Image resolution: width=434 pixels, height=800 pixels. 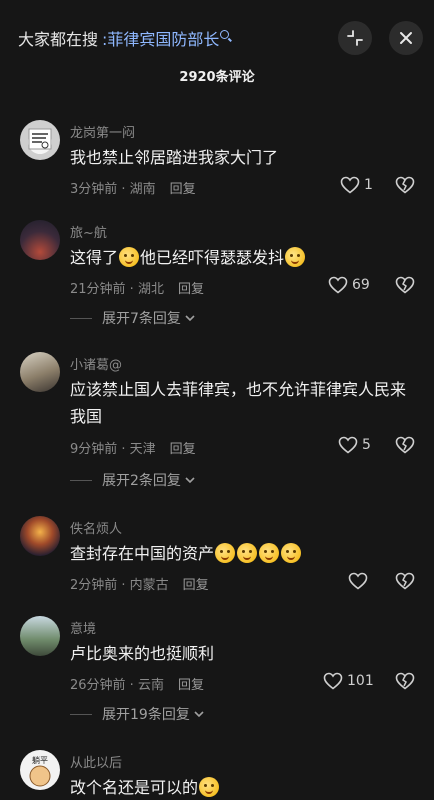 I want to click on avatar-image, so click(x=40, y=139).